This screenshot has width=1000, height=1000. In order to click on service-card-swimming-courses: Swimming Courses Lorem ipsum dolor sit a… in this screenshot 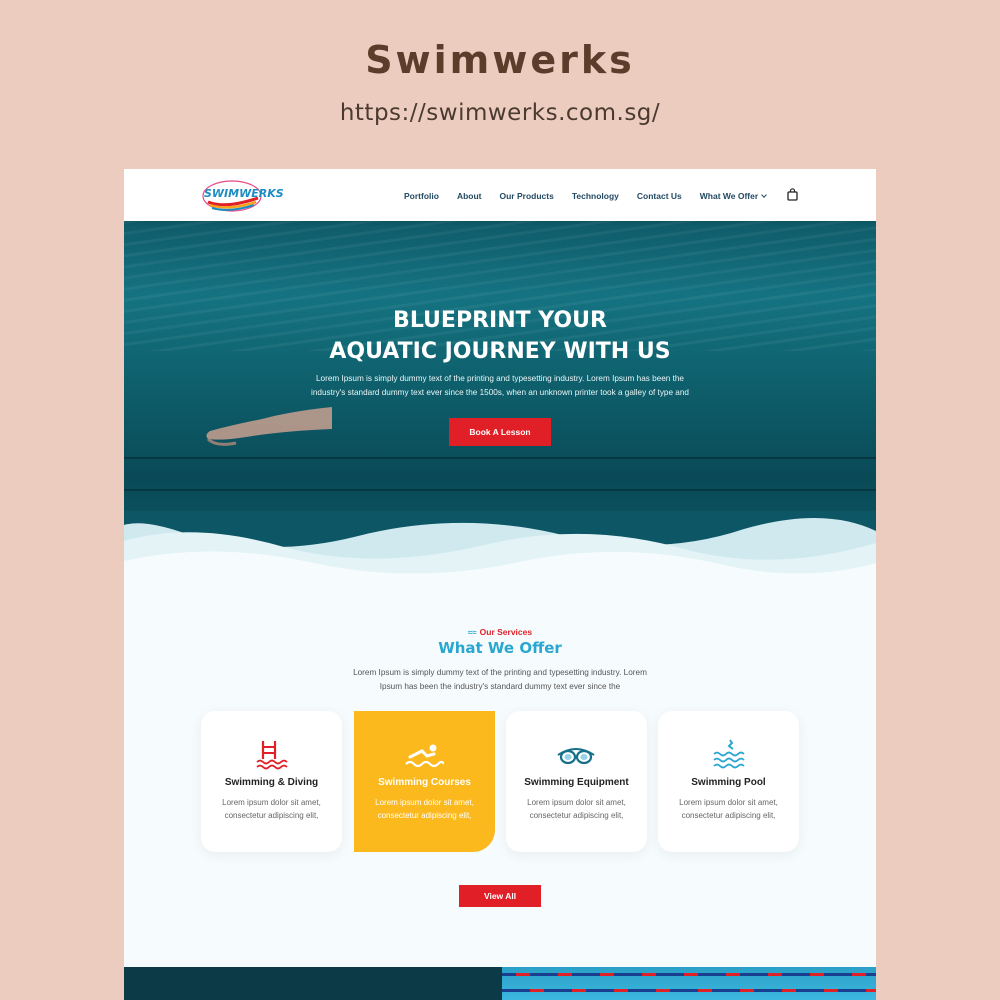, I will do `click(424, 781)`.